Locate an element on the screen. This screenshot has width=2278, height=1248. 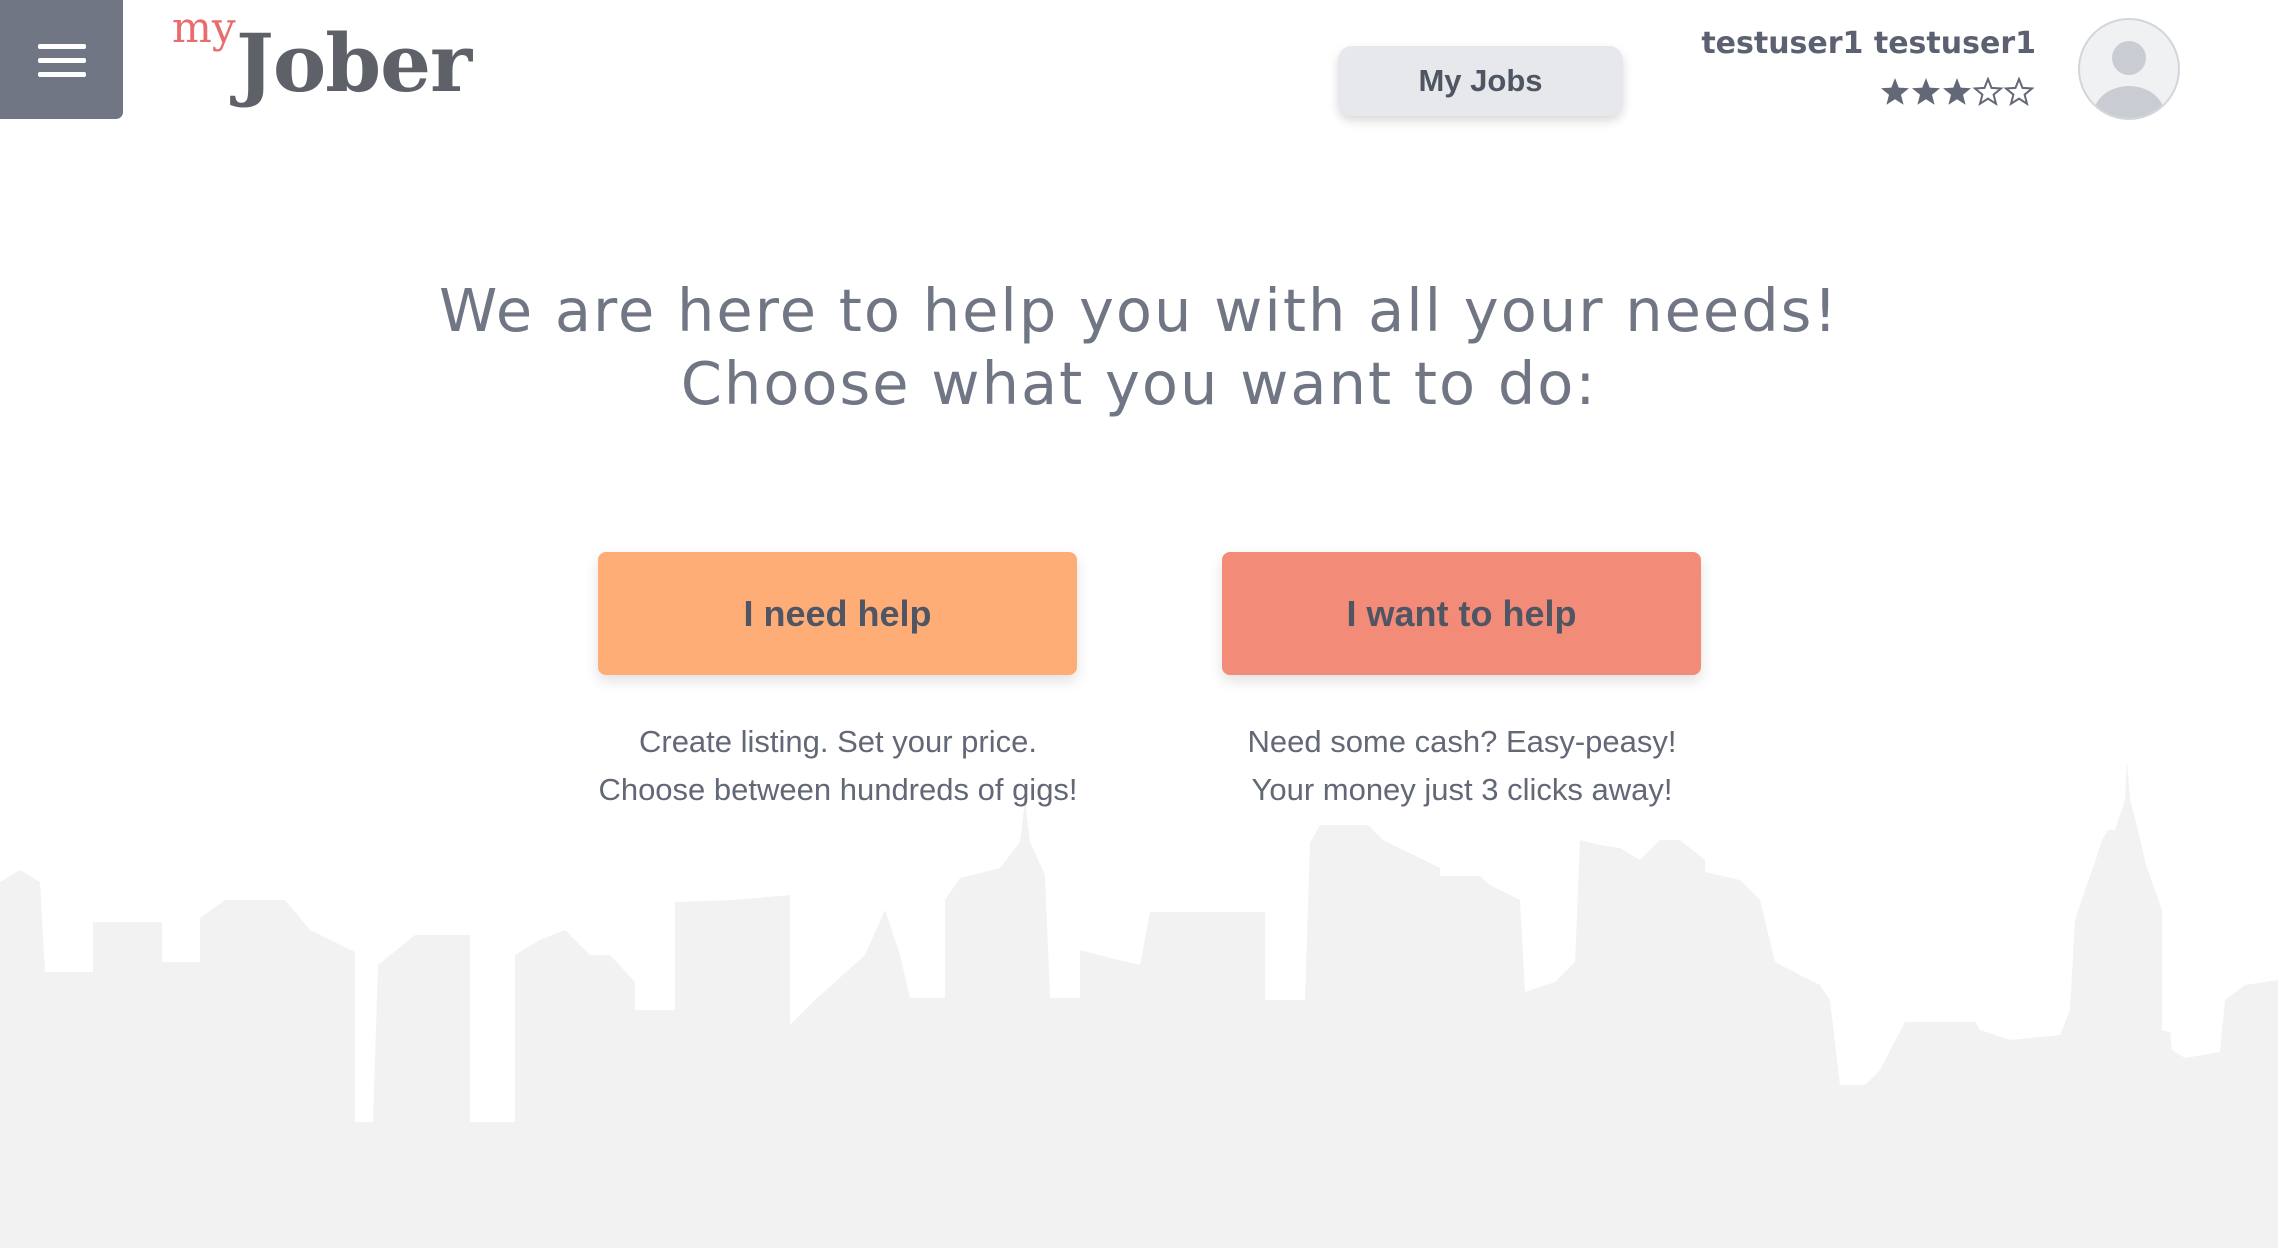
user-name: testuser1 testuser1 is located at coordinates (1868, 43).